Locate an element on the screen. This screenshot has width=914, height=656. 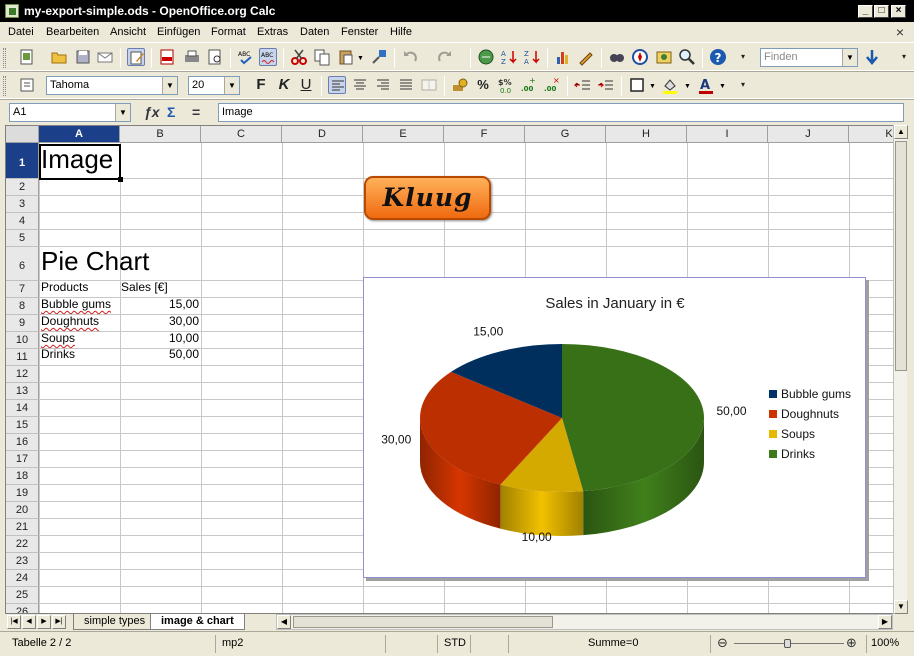
find-dropdown-icon: ▼ is located at coordinates (849, 57).